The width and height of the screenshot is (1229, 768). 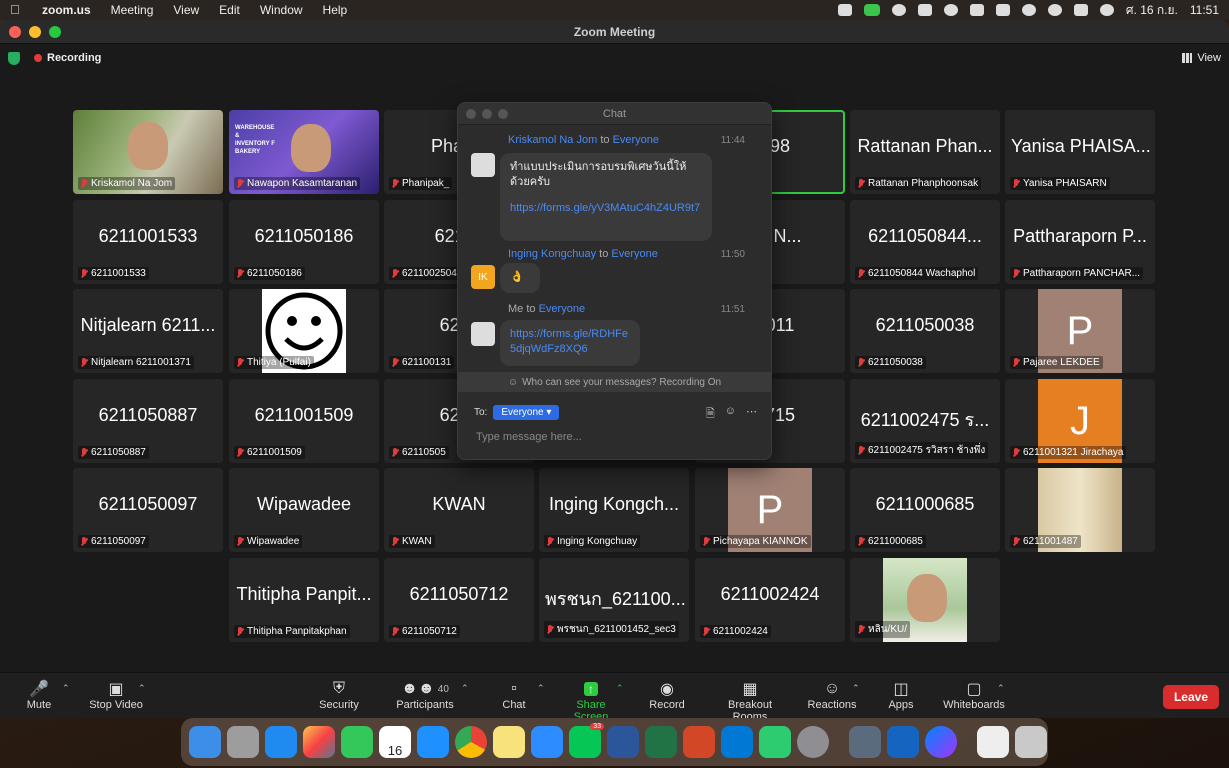 I want to click on share-options-chevron: ⌃, so click(x=620, y=688).